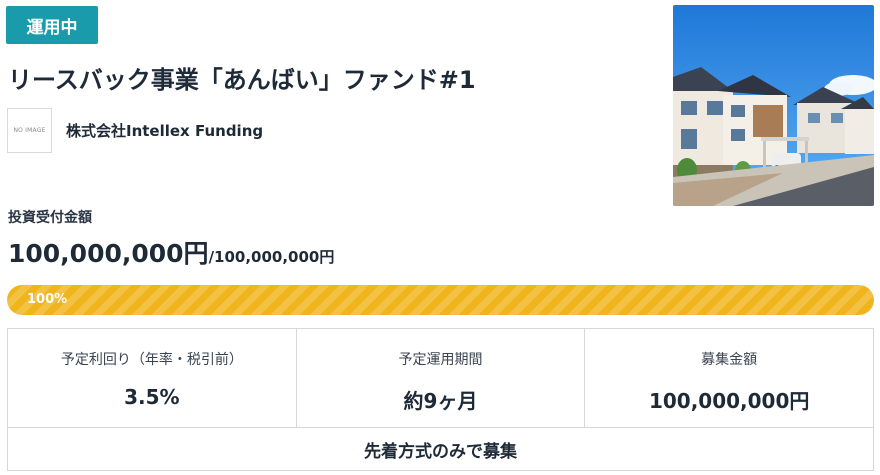  Describe the element at coordinates (152, 378) in the screenshot. I see `expected-yield-cell: 予定利回り（年率・税引前） 3.5%` at that location.